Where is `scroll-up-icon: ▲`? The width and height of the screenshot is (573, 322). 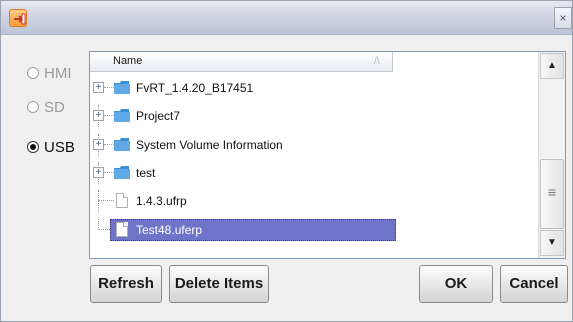
scroll-up-icon: ▲ is located at coordinates (552, 66).